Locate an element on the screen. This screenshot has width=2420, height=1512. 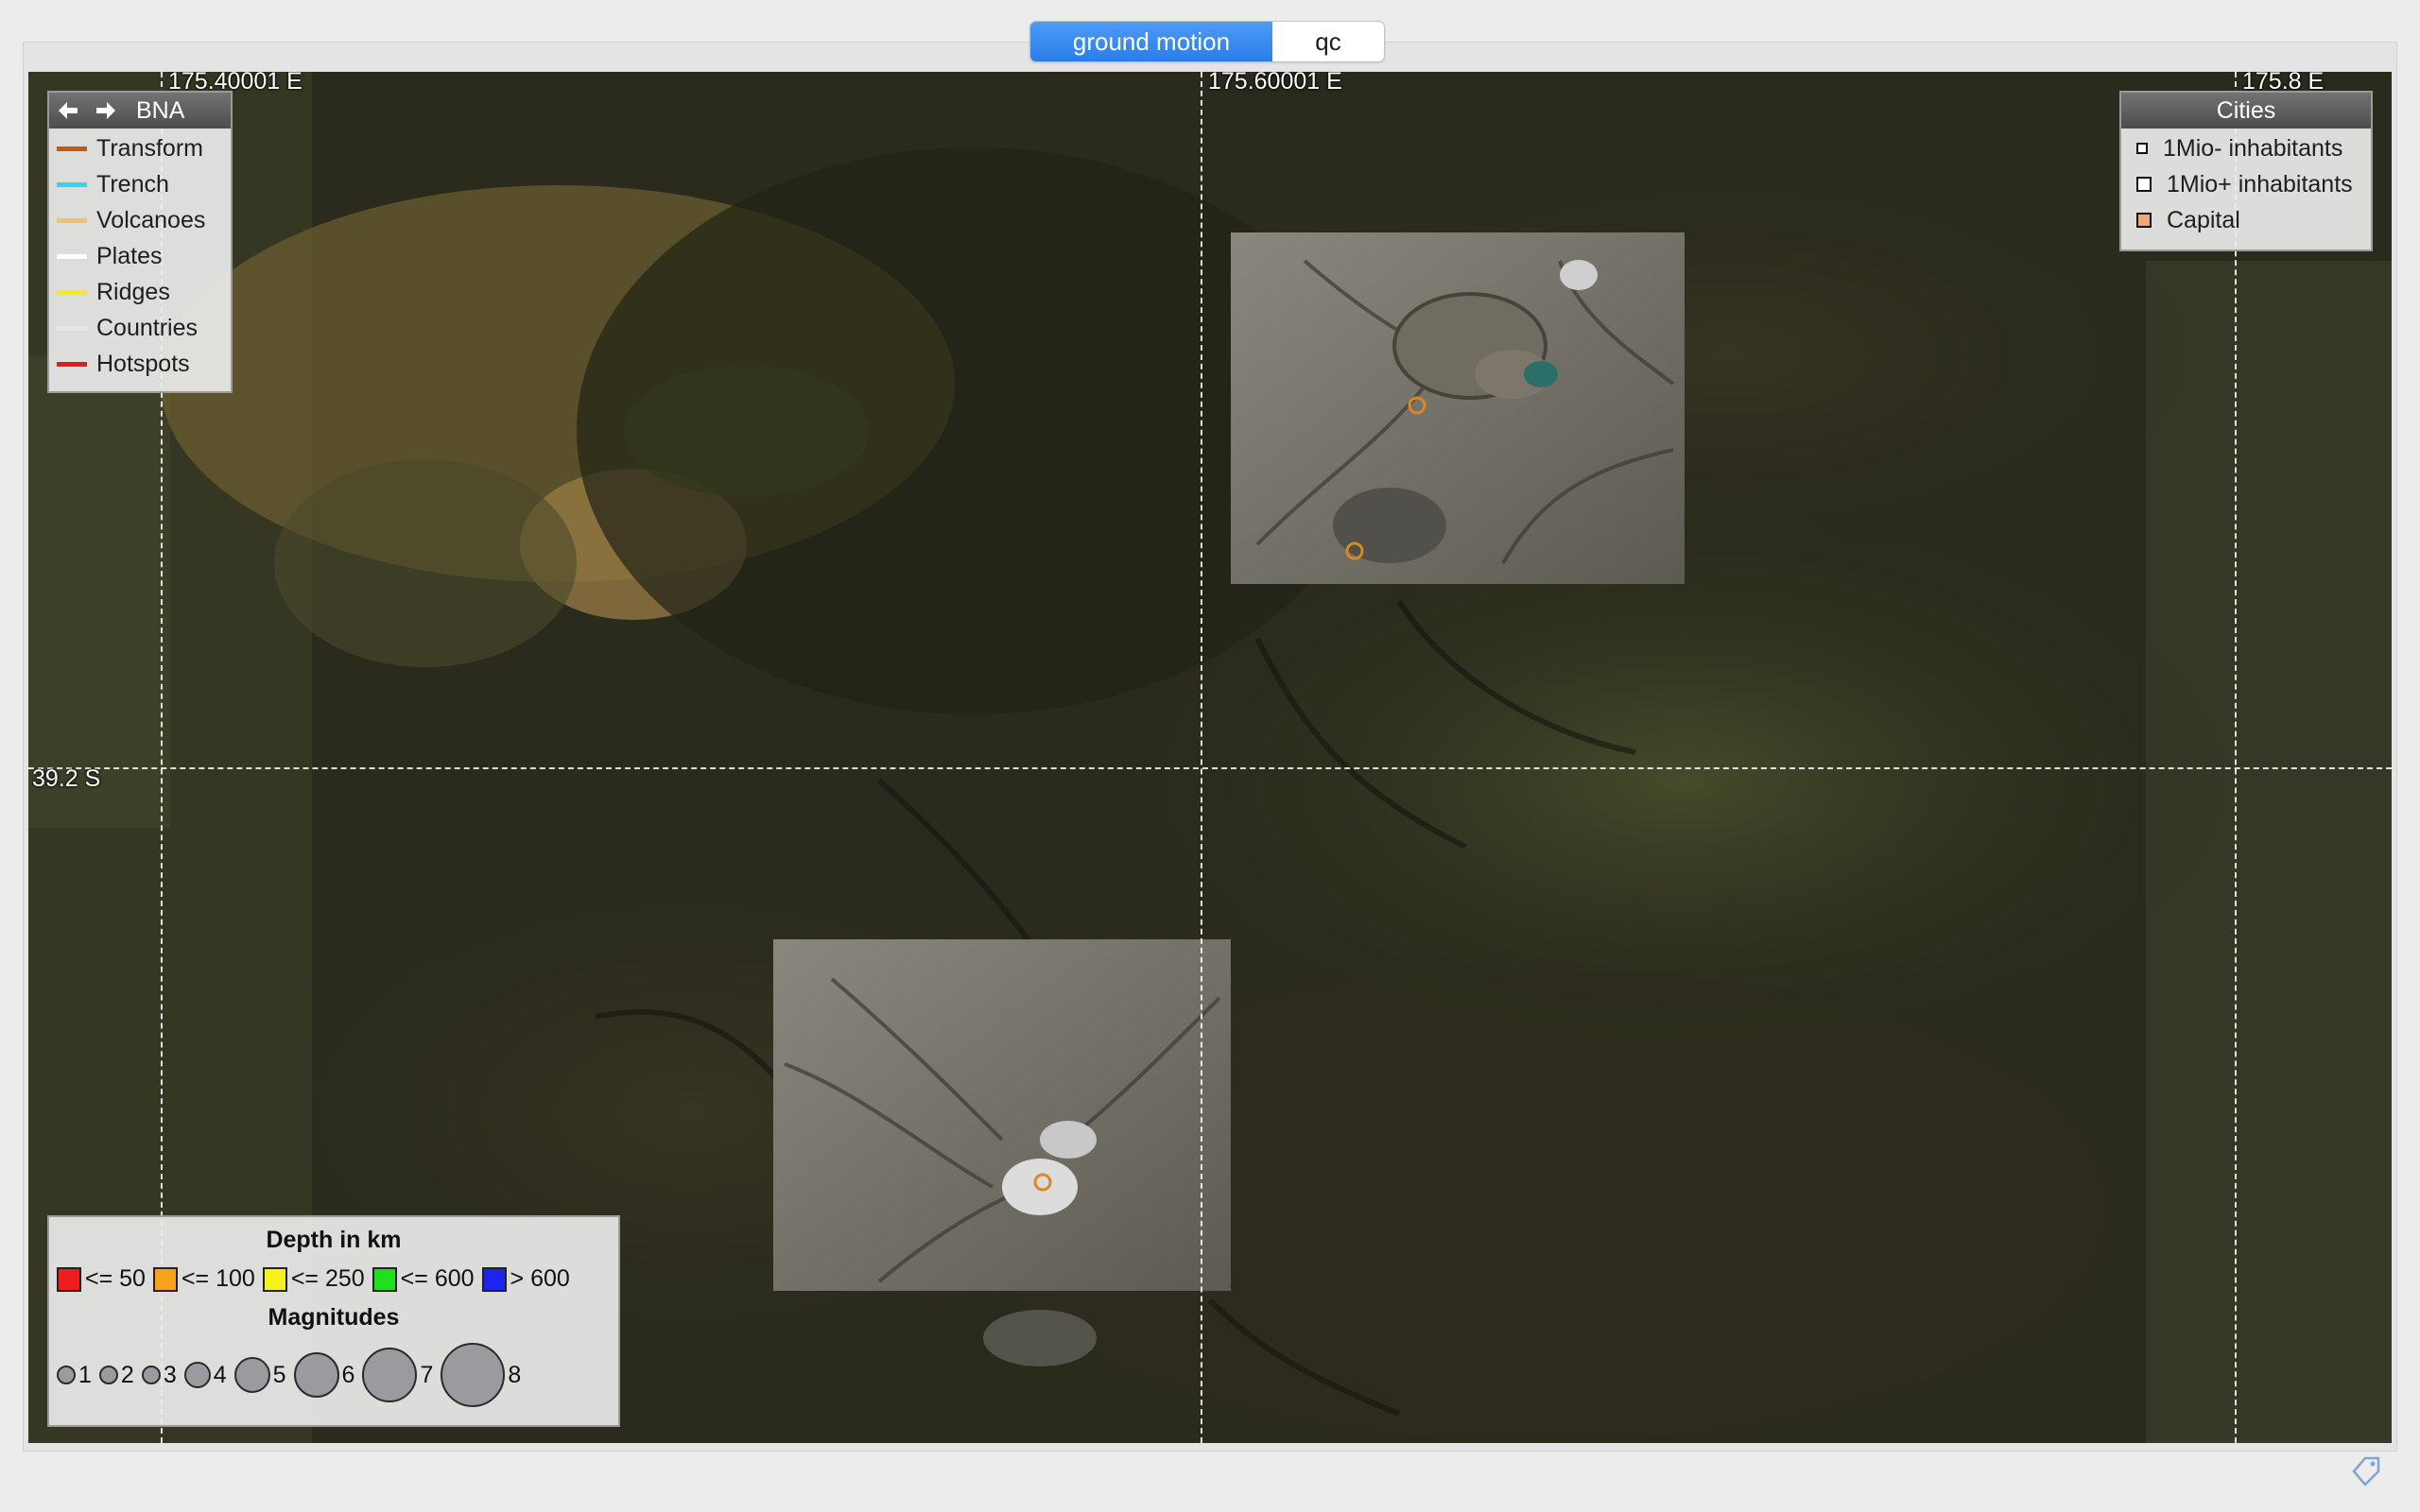
layer-legend-item: Volcanoes is located at coordinates (140, 220).